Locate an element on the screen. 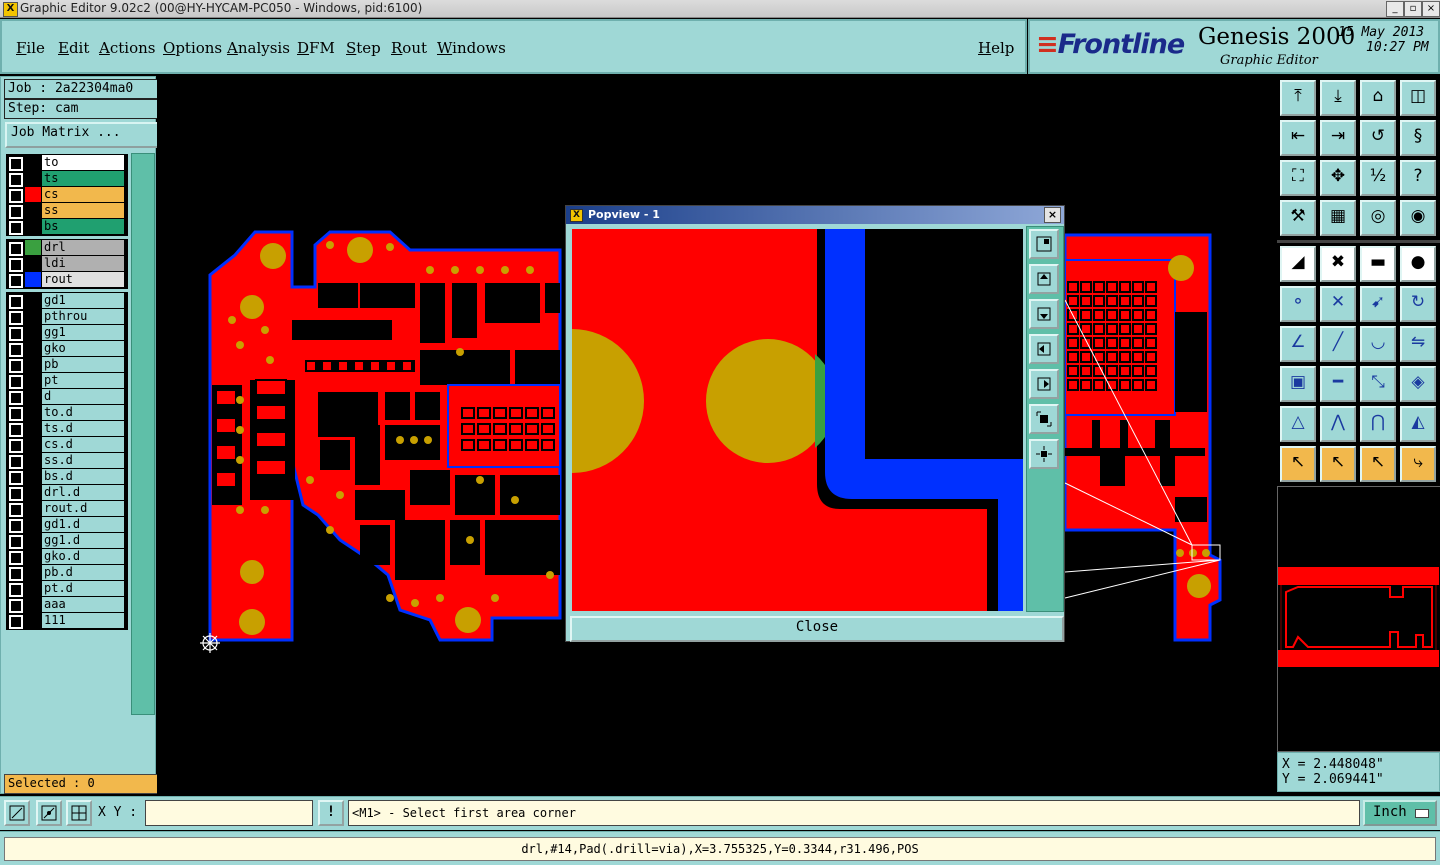  menu-options: Options is located at coordinates (192, 48).